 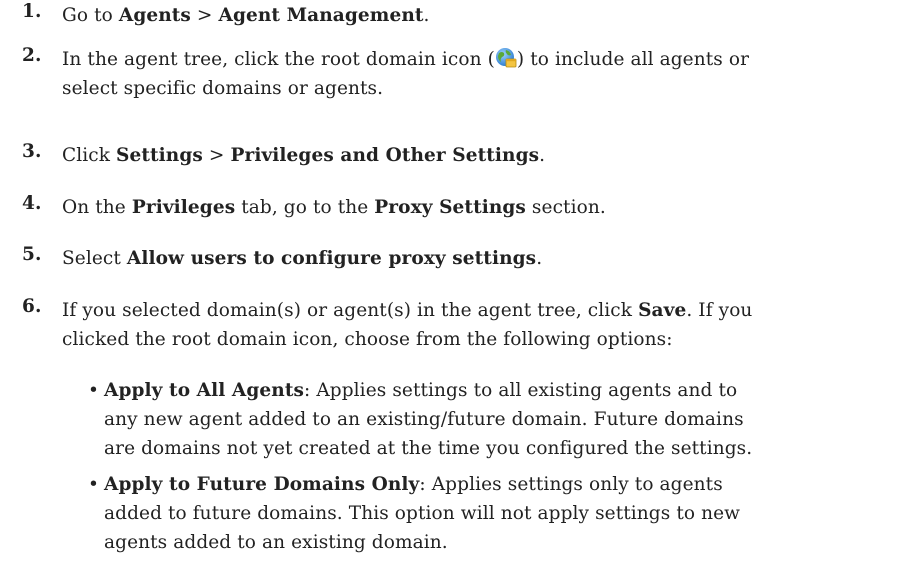 What do you see at coordinates (262, 484) in the screenshot?
I see `option-title: Apply to Future Domains Only` at bounding box center [262, 484].